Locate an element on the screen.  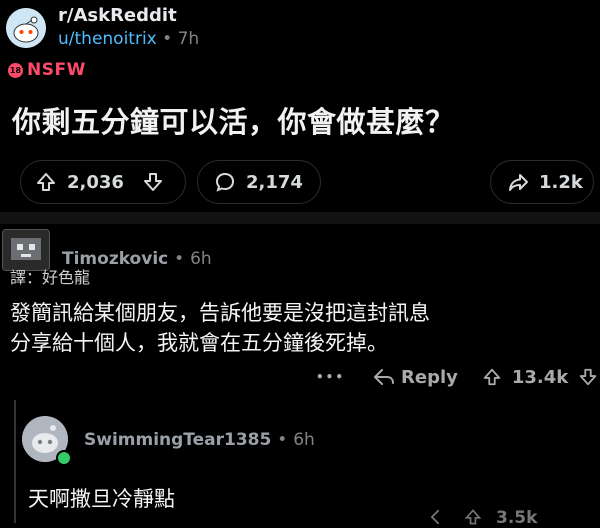
reply-meta: SwimmingTear1385 • 6h is located at coordinates (199, 440).